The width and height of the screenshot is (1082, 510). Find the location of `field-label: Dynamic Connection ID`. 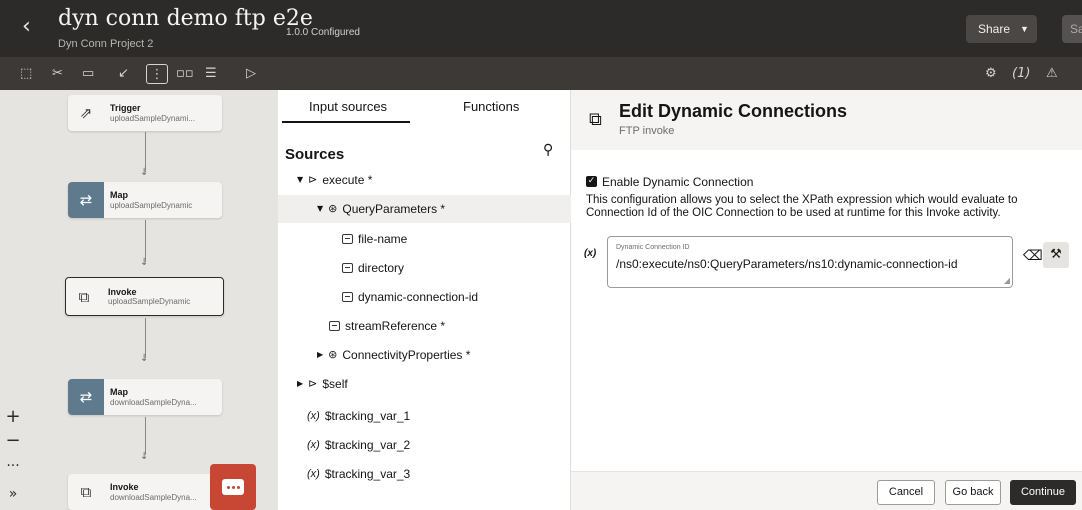

field-label: Dynamic Connection ID is located at coordinates (653, 247).